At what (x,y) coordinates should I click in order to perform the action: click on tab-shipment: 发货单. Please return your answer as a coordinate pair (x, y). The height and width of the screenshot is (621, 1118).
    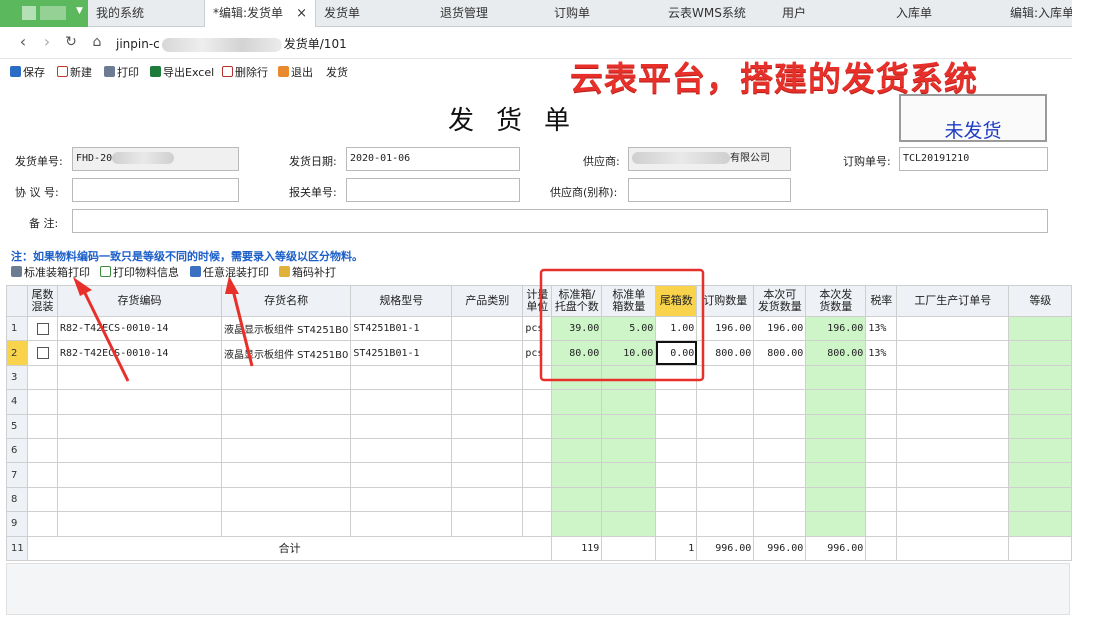
    Looking at the image, I should click on (374, 13).